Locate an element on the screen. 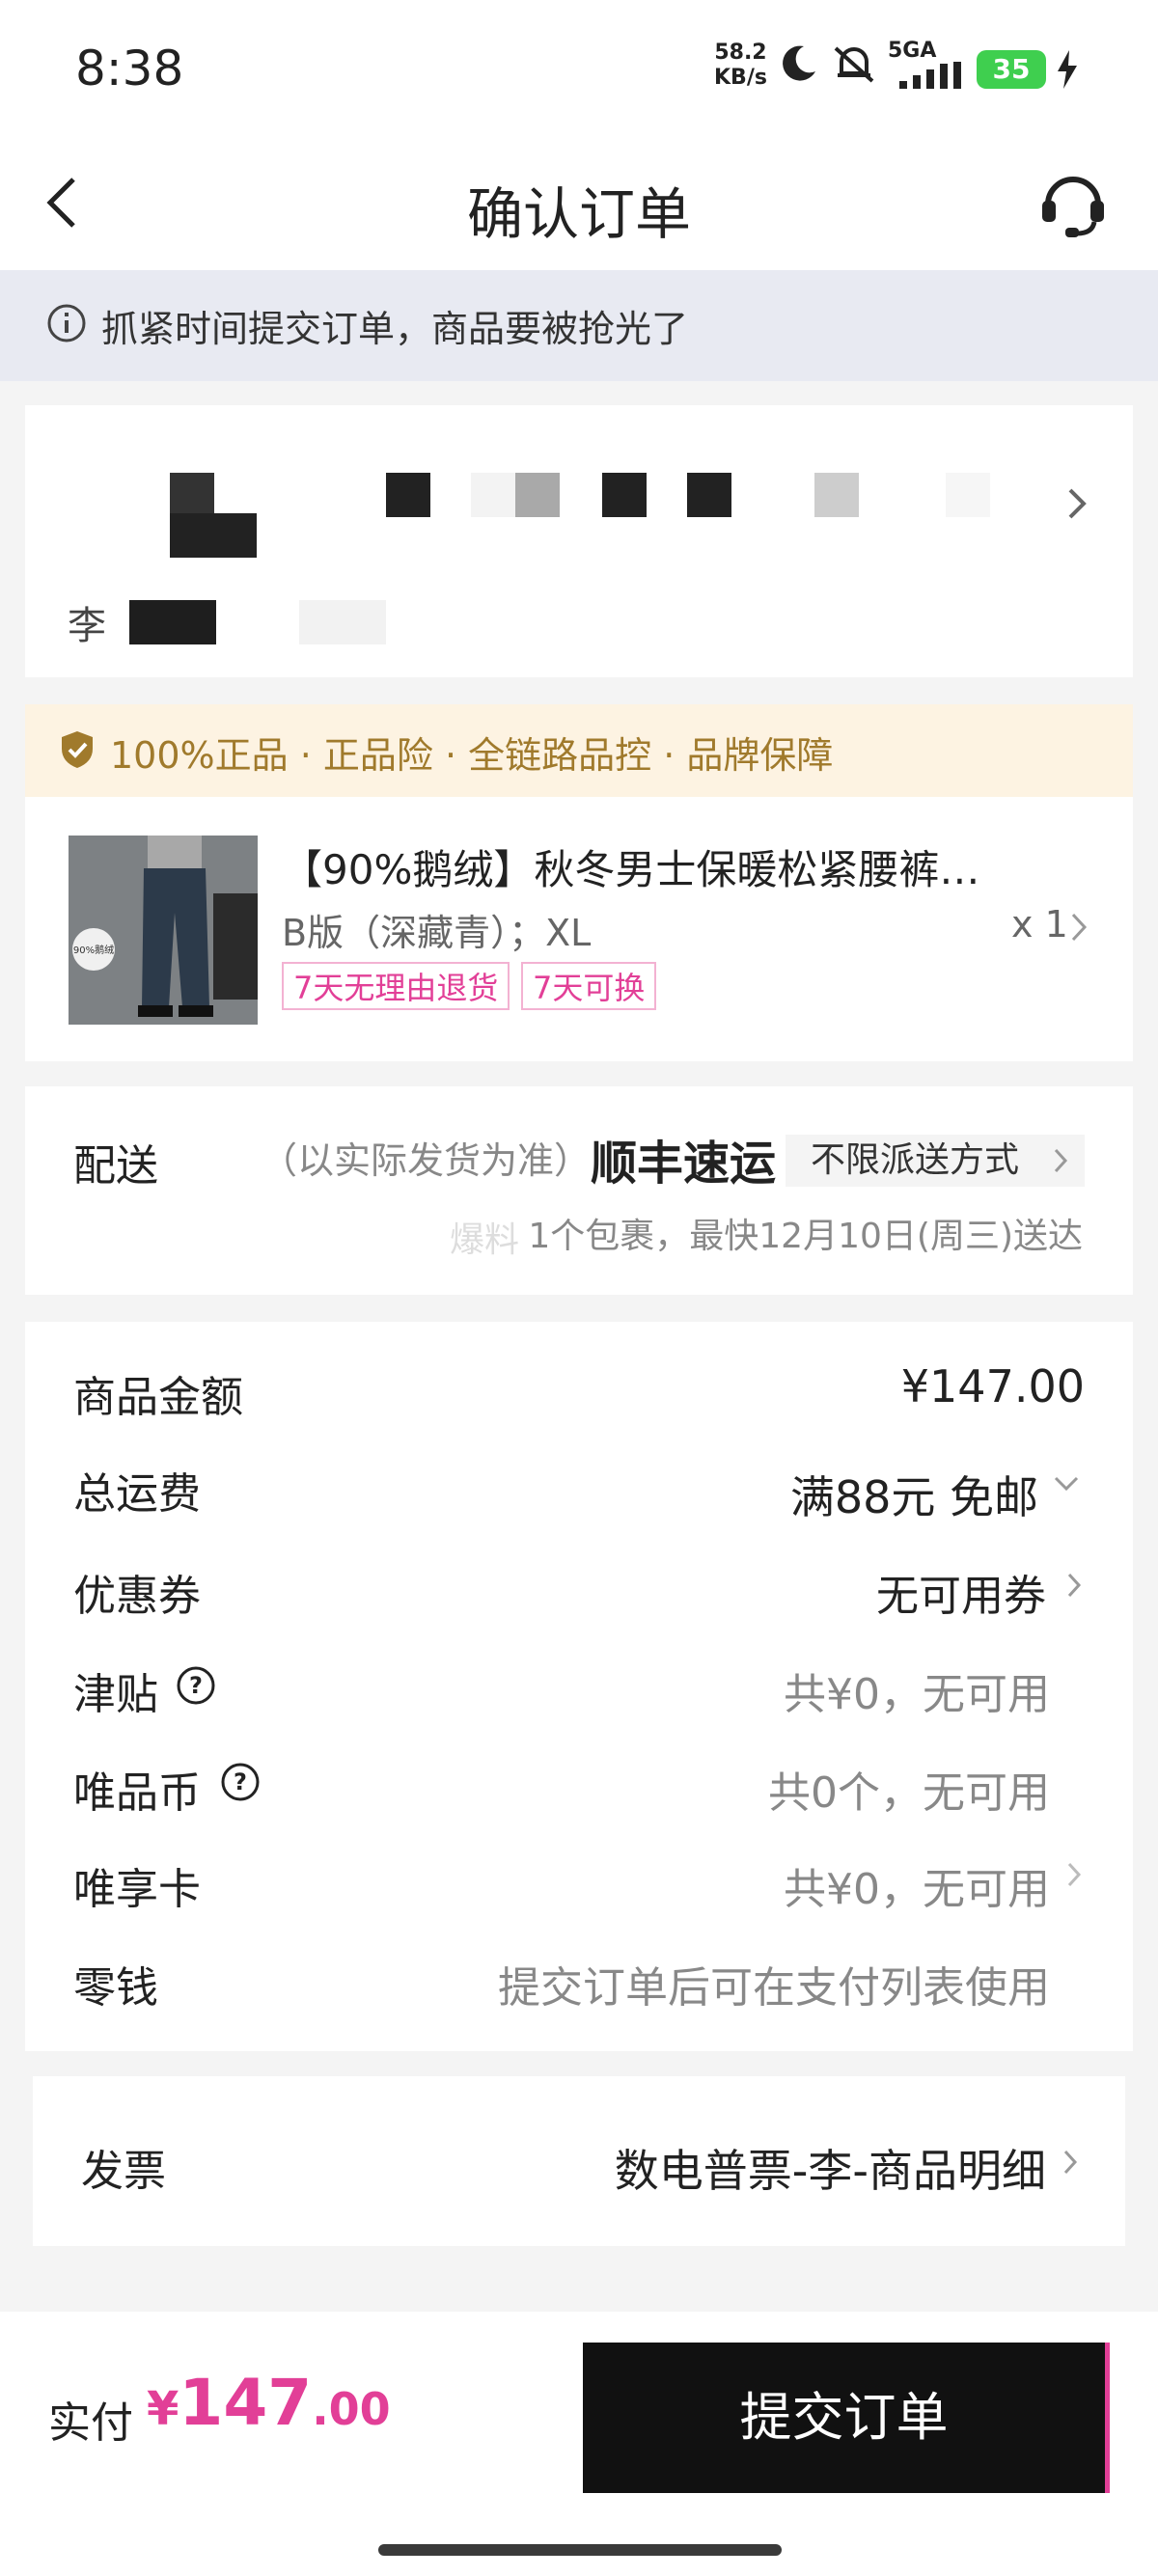 The width and height of the screenshot is (1158, 2576). vip-card-chevron-right-icon is located at coordinates (1074, 1874).